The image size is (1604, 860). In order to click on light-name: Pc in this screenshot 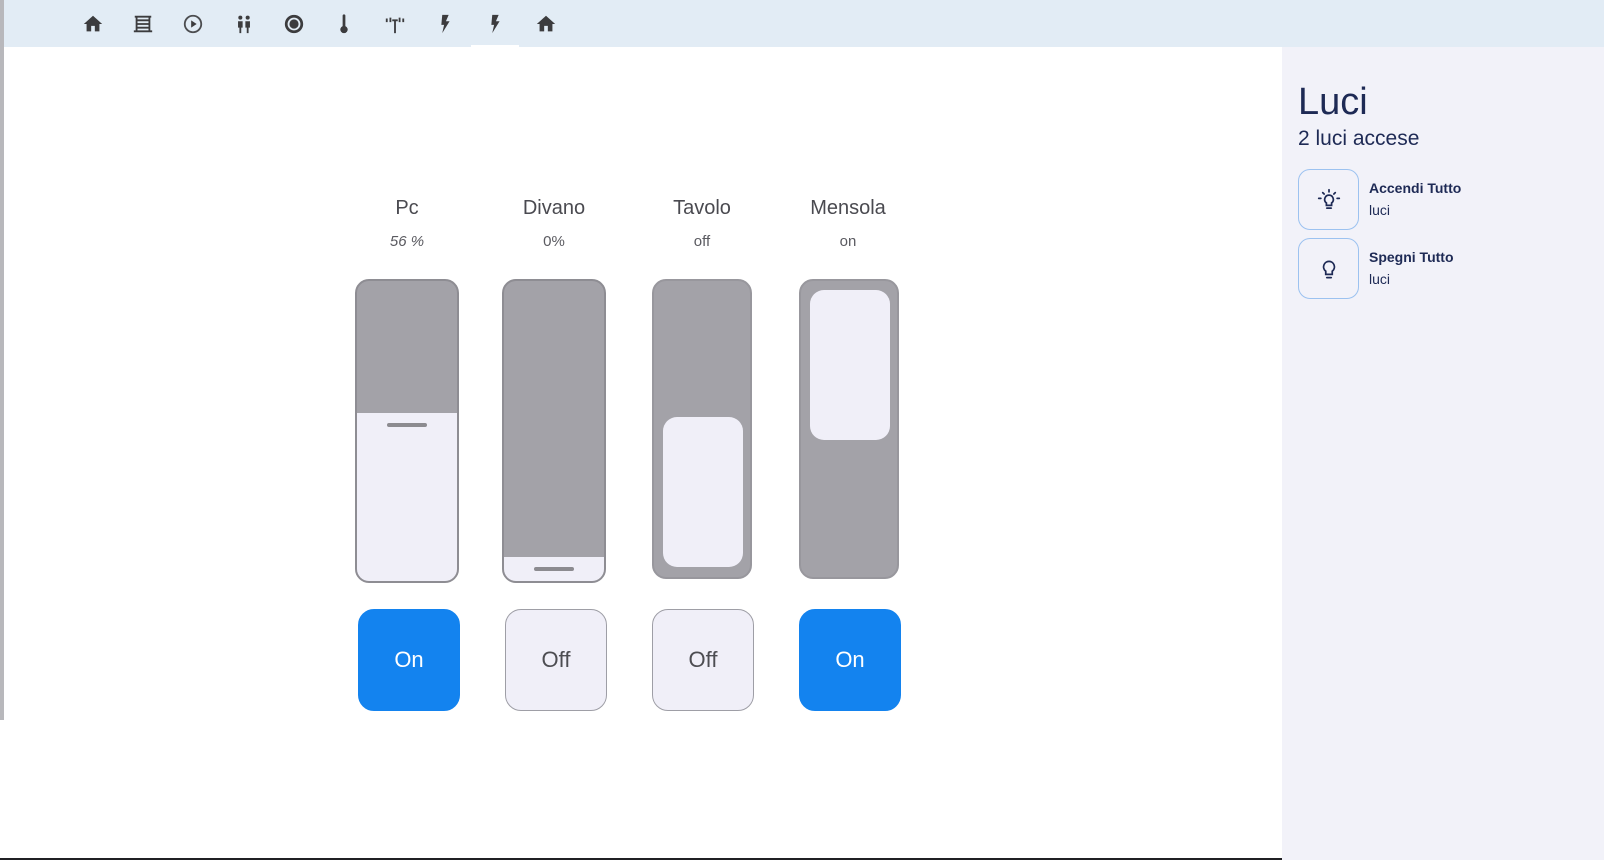, I will do `click(407, 208)`.